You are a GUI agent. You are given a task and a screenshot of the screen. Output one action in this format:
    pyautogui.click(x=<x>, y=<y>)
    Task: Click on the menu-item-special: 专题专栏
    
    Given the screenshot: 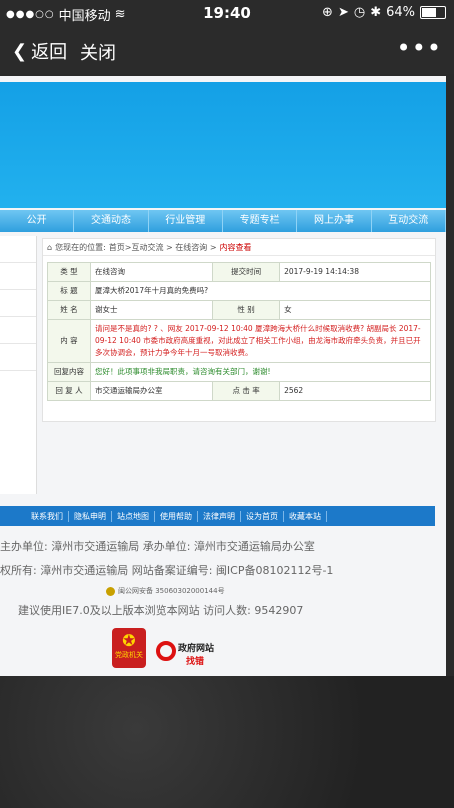 What is the action you would take?
    pyautogui.click(x=260, y=221)
    